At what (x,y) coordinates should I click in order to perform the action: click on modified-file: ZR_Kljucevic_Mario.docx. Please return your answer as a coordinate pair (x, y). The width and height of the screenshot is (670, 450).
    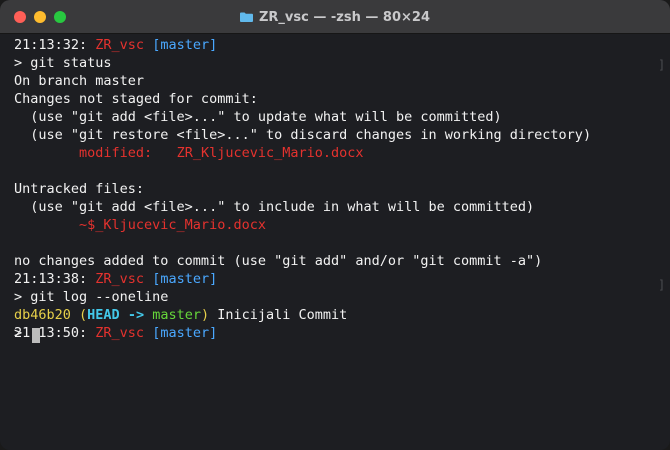
    Looking at the image, I should click on (270, 153).